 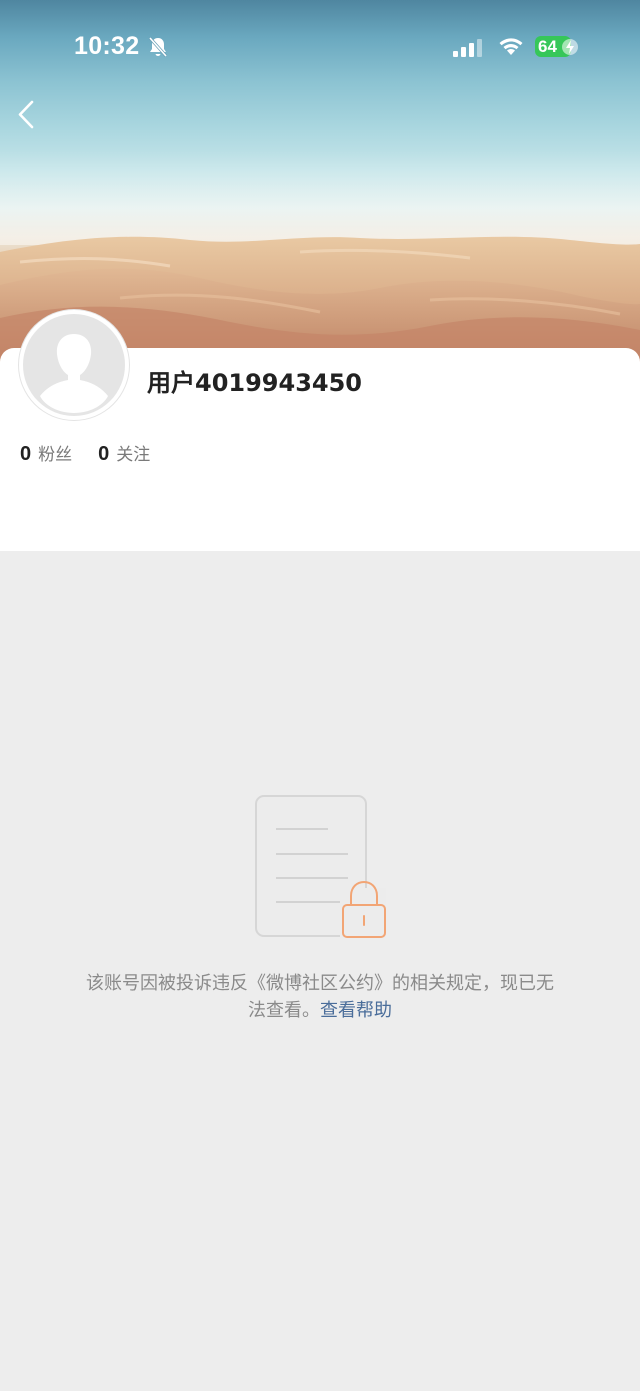 What do you see at coordinates (320, 983) in the screenshot?
I see `blocked-message-line1: 该账号因被投诉违反《微博社区公约》的相关规定，现已无` at bounding box center [320, 983].